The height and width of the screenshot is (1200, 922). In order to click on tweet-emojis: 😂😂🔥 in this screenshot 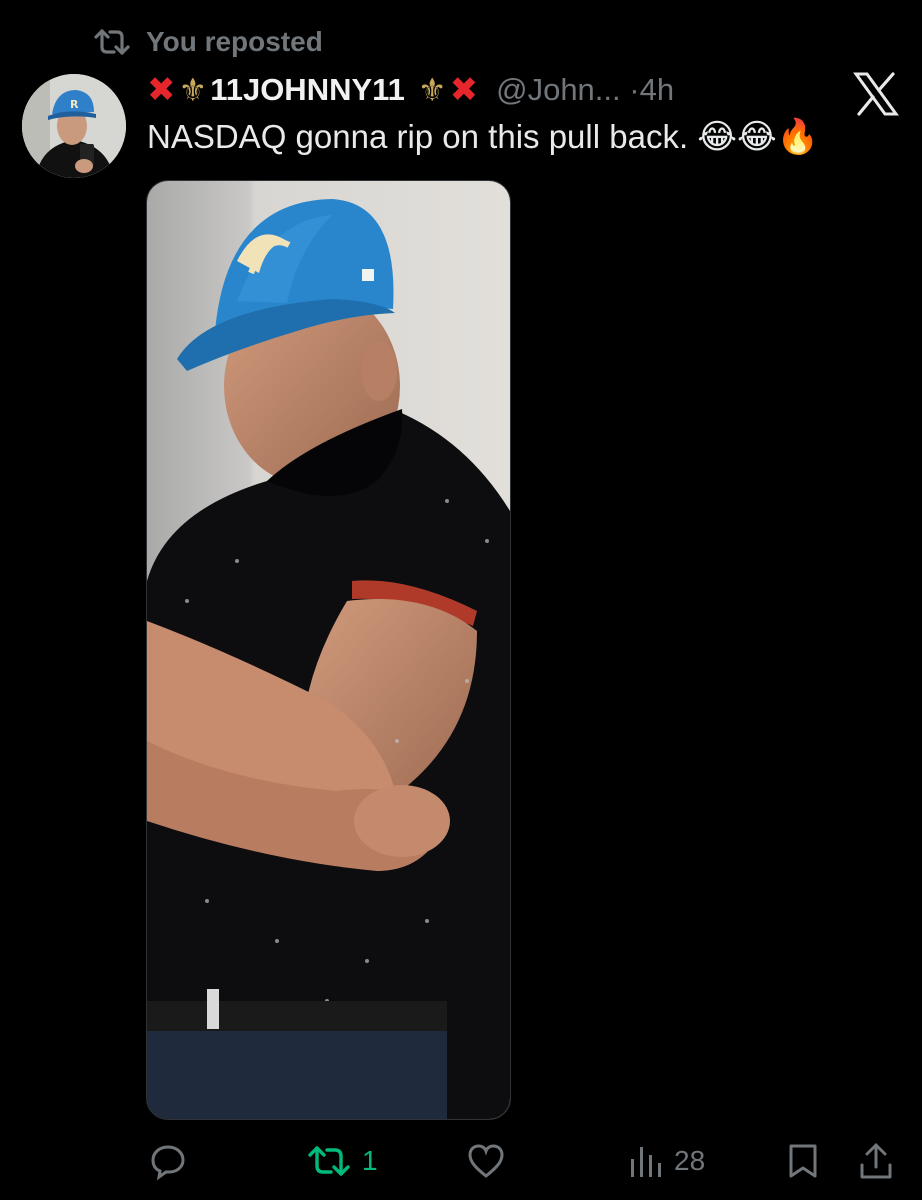, I will do `click(758, 137)`.